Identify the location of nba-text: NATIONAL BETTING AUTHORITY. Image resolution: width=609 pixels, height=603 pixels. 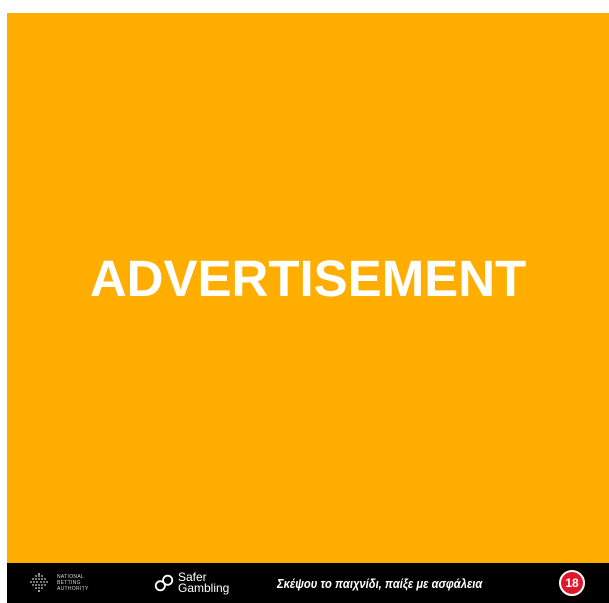
(73, 583).